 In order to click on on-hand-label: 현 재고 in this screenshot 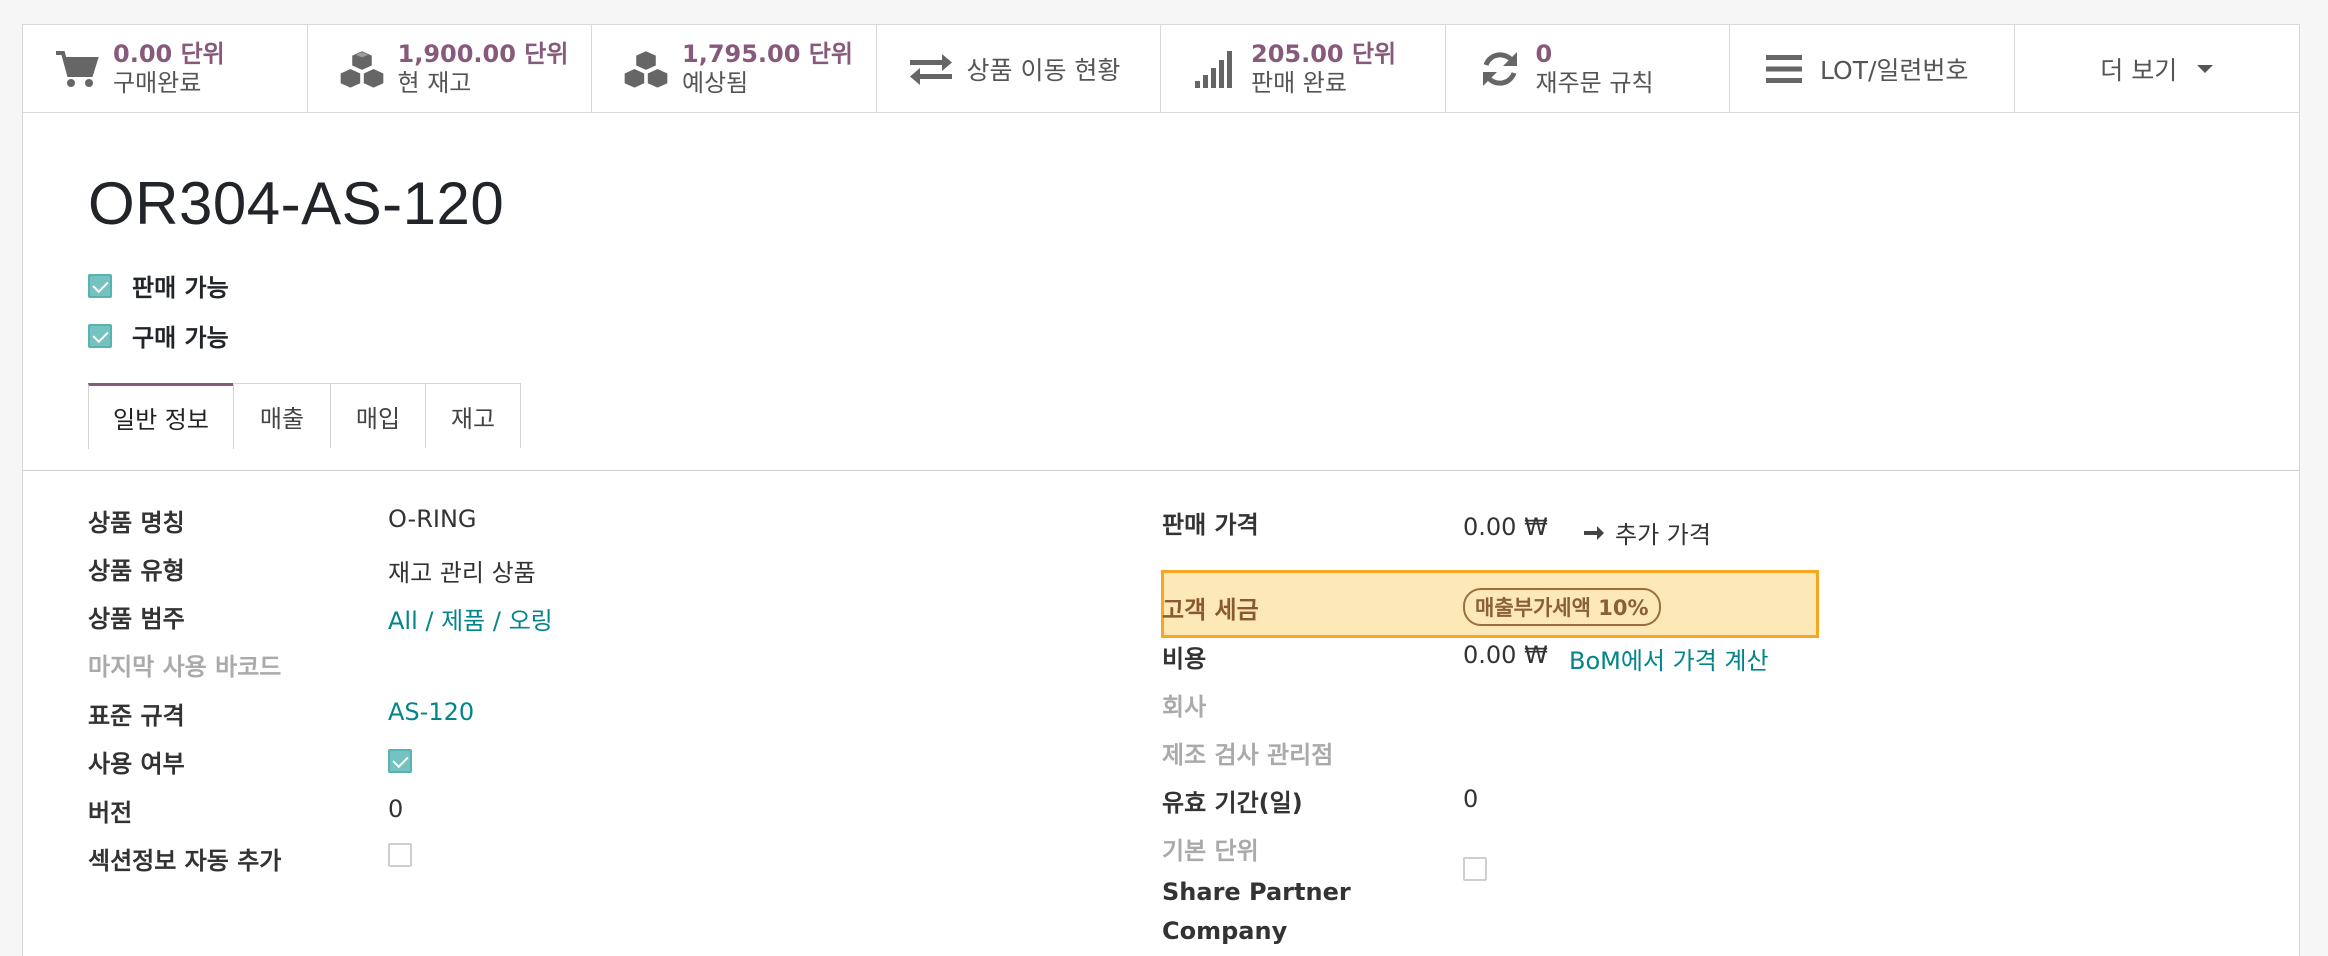, I will do `click(434, 83)`.